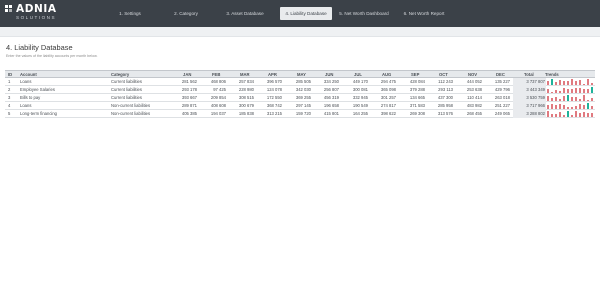 The image size is (600, 297). I want to click on cell-month-value: 300 679, so click(241, 106).